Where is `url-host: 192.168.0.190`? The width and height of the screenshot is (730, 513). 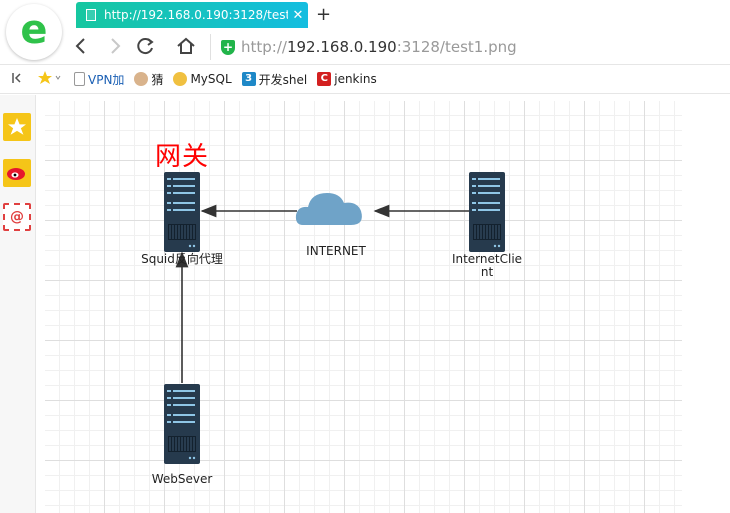
url-host: 192.168.0.190 is located at coordinates (341, 47).